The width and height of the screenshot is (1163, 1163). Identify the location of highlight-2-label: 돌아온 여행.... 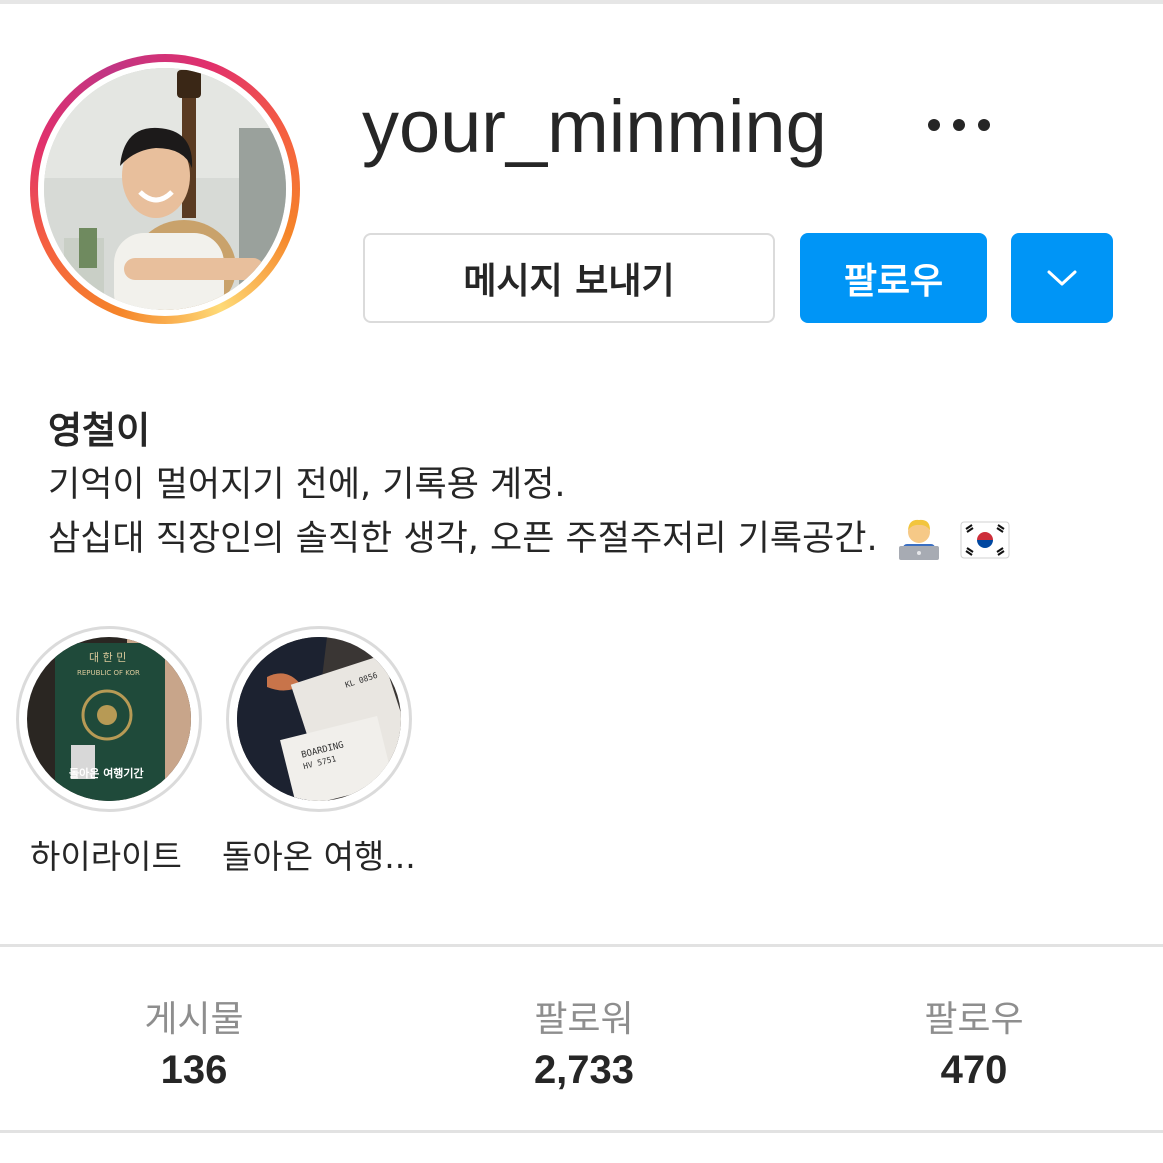
(319, 854).